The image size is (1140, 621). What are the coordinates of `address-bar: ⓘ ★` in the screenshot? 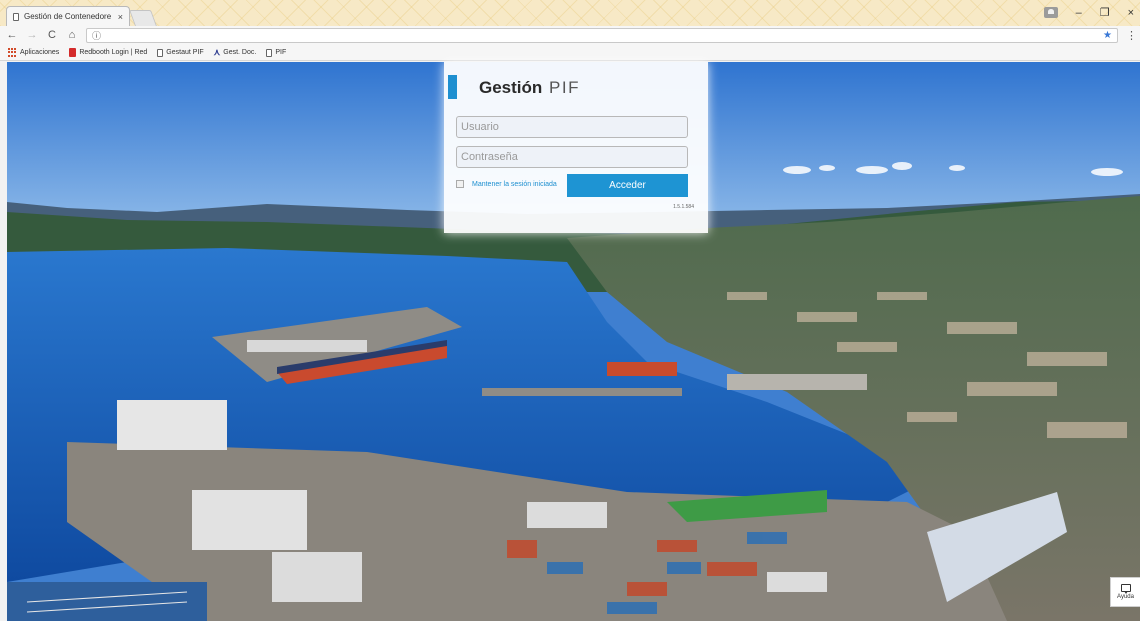 It's located at (602, 35).